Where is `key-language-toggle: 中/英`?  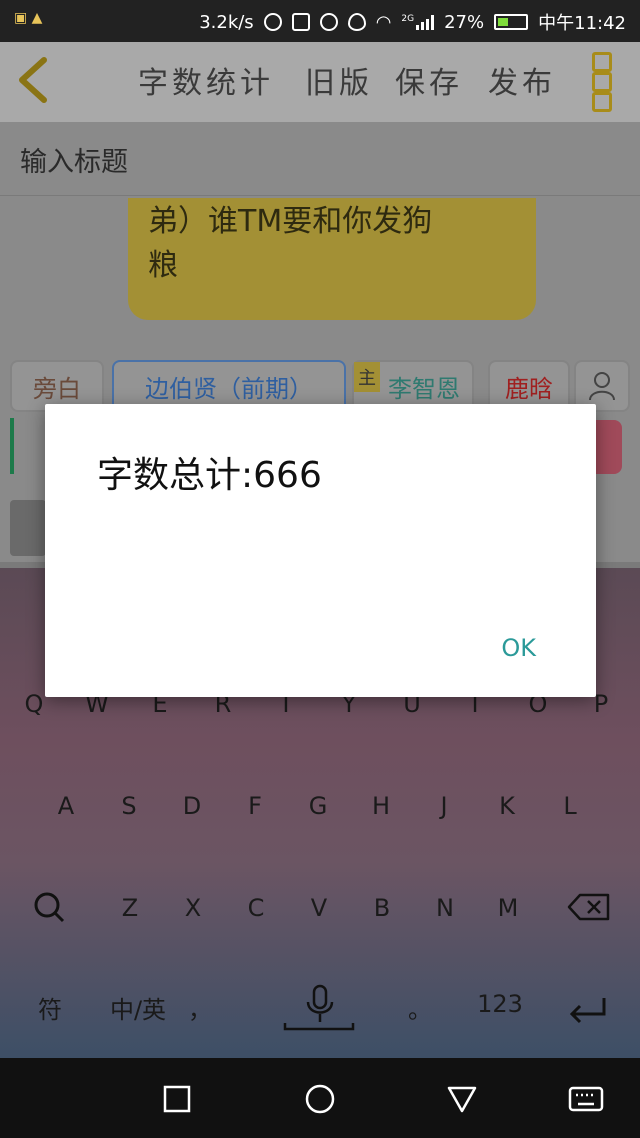 key-language-toggle: 中/英 is located at coordinates (138, 1007).